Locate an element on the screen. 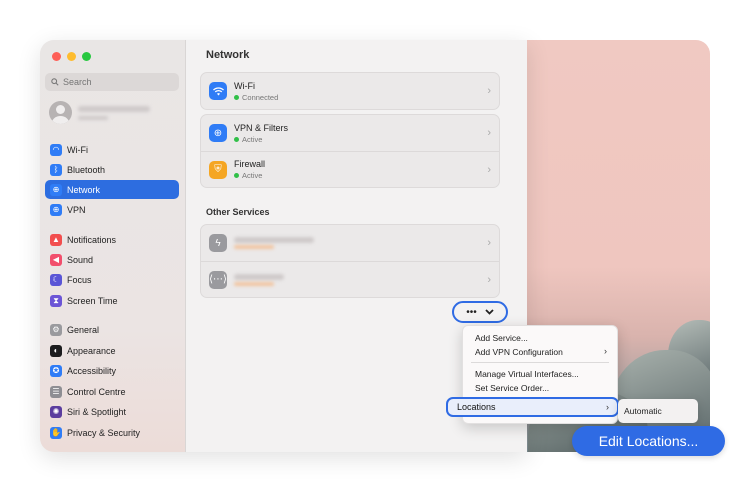 The height and width of the screenshot is (492, 750). service-row-vpn: ⊕ VPN & Filters Active › is located at coordinates (350, 133).